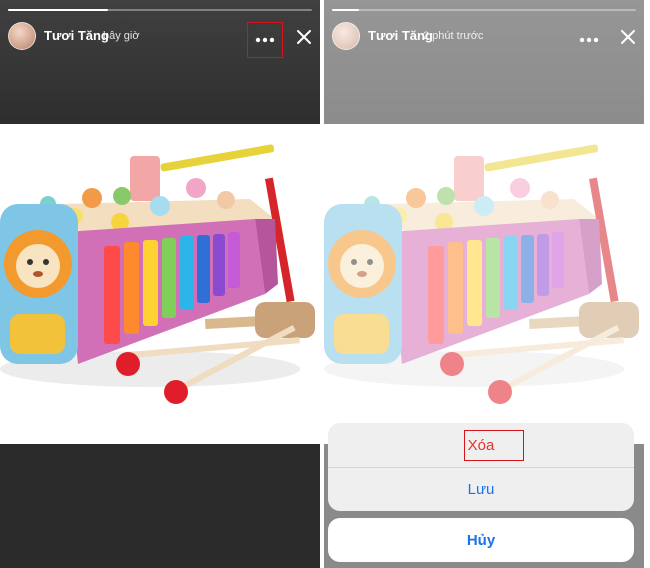  I want to click on avatar, so click(22, 36).